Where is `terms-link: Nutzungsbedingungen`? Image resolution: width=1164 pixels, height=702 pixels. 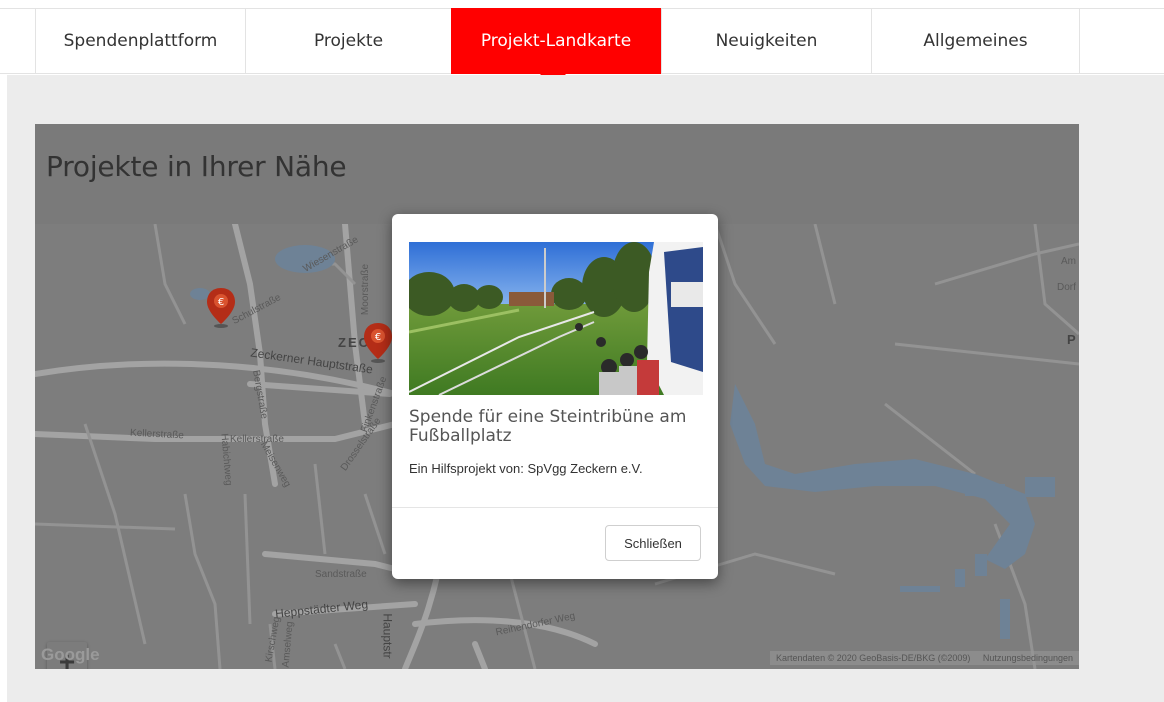 terms-link: Nutzungsbedingungen is located at coordinates (1028, 658).